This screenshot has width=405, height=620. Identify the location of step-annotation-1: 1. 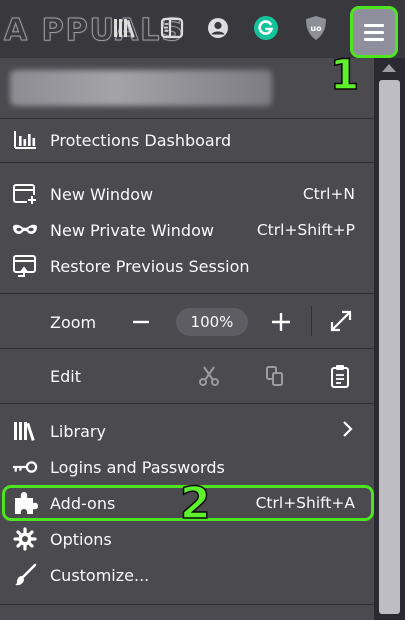
(344, 74).